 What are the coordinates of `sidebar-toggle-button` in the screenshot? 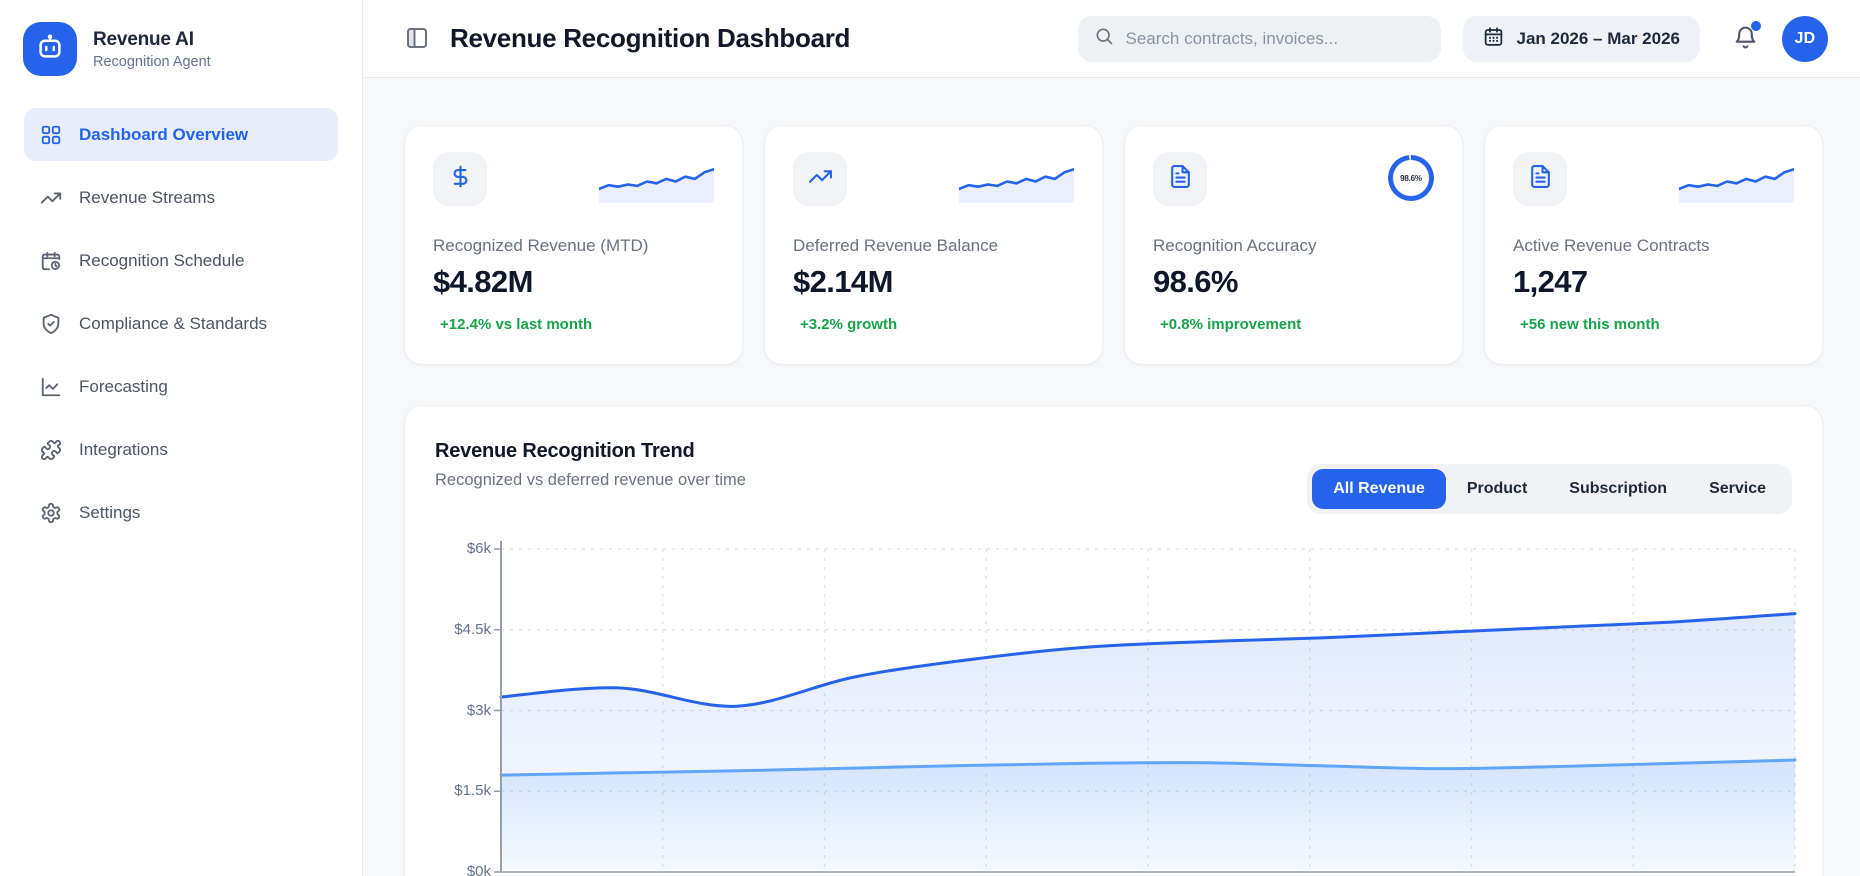 It's located at (417, 39).